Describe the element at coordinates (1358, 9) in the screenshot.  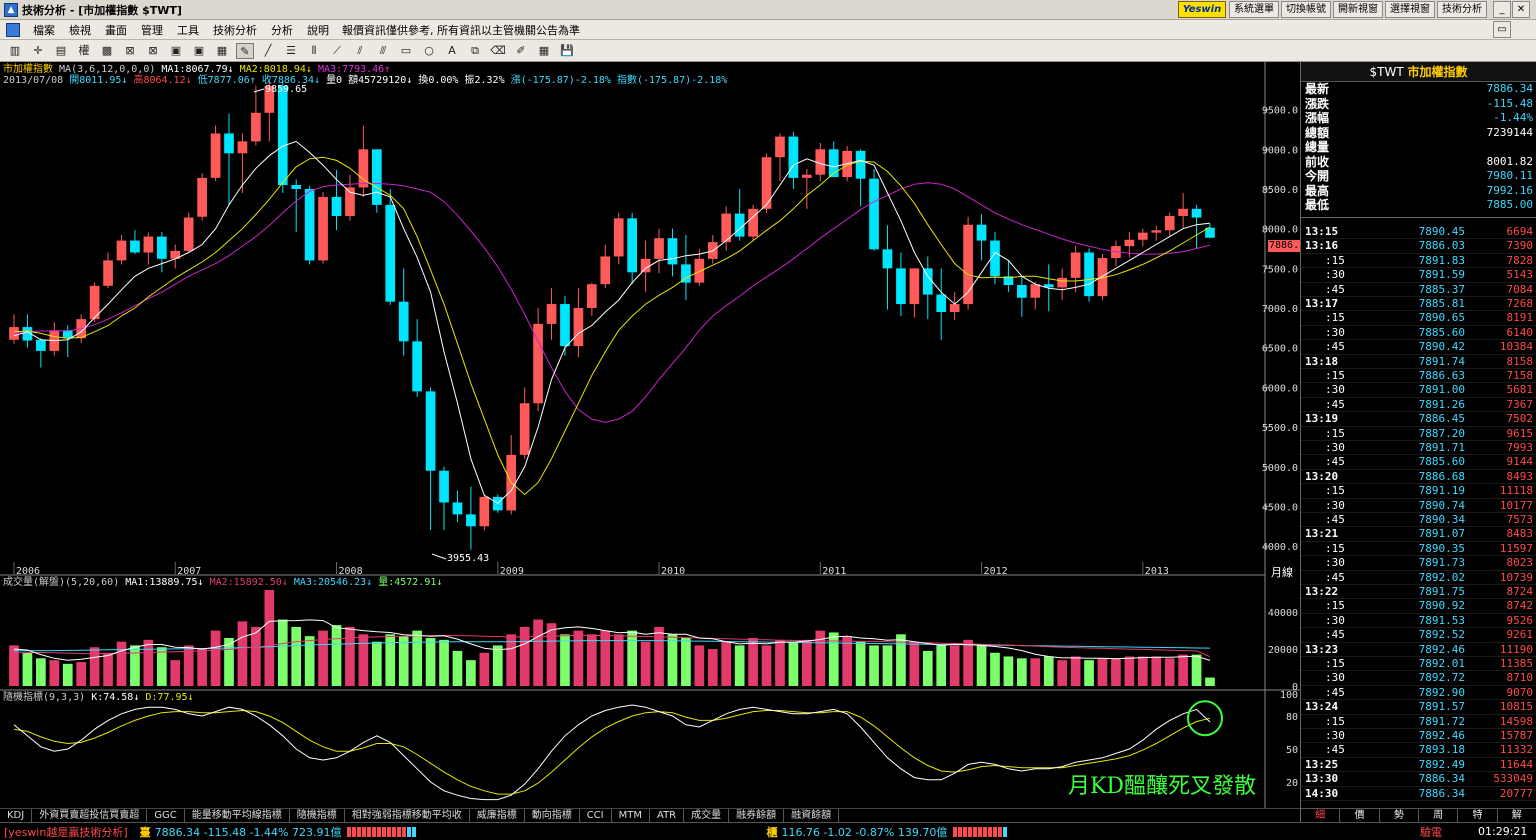
I see `new-window-button: 開新視窗` at that location.